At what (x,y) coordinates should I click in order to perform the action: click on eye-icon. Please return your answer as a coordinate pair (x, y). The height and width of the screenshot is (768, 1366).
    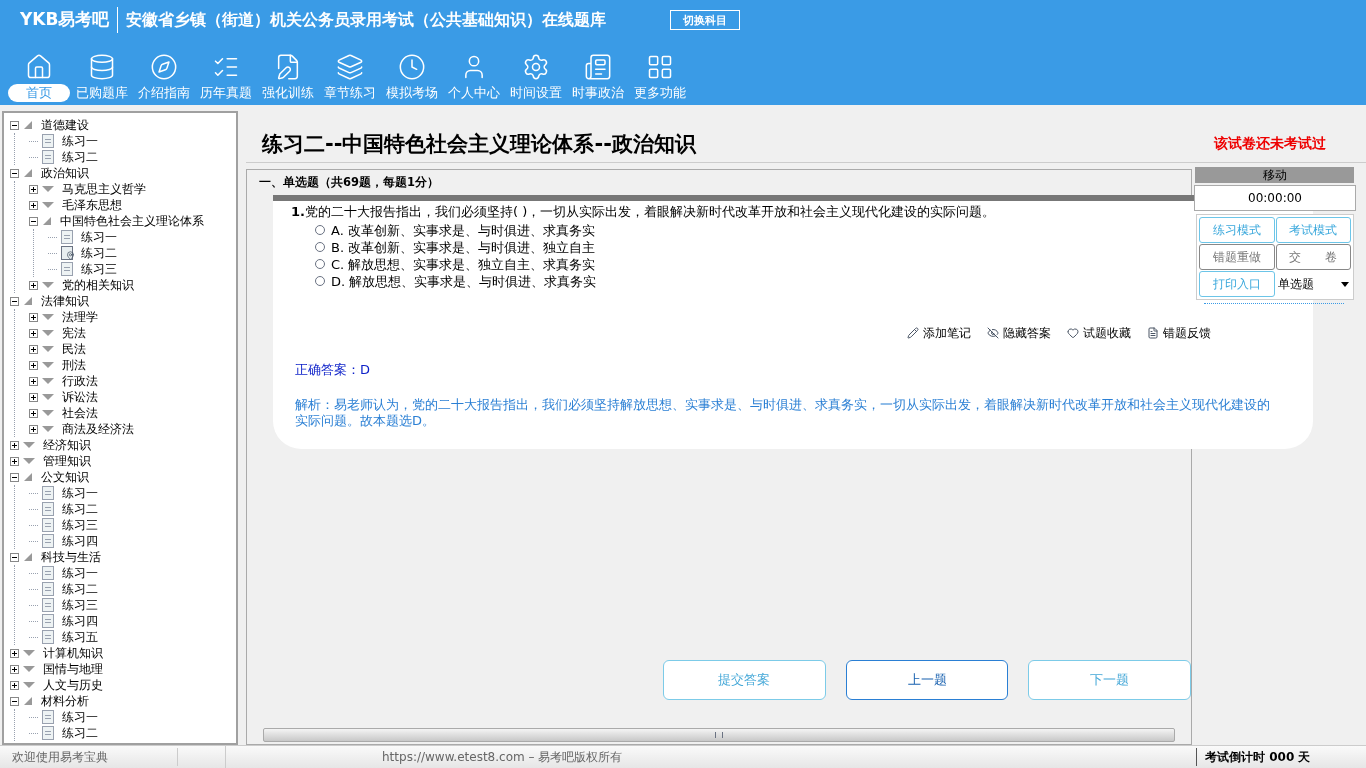
    Looking at the image, I should click on (993, 332).